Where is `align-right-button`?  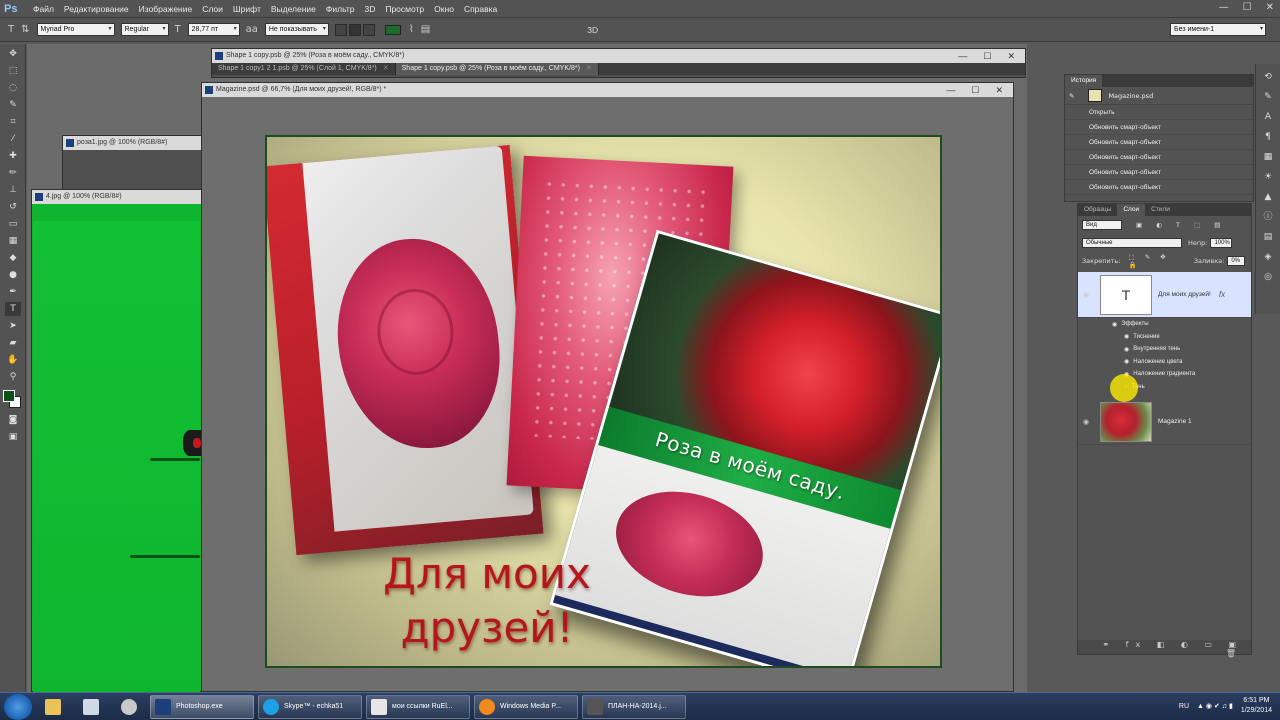 align-right-button is located at coordinates (368, 29).